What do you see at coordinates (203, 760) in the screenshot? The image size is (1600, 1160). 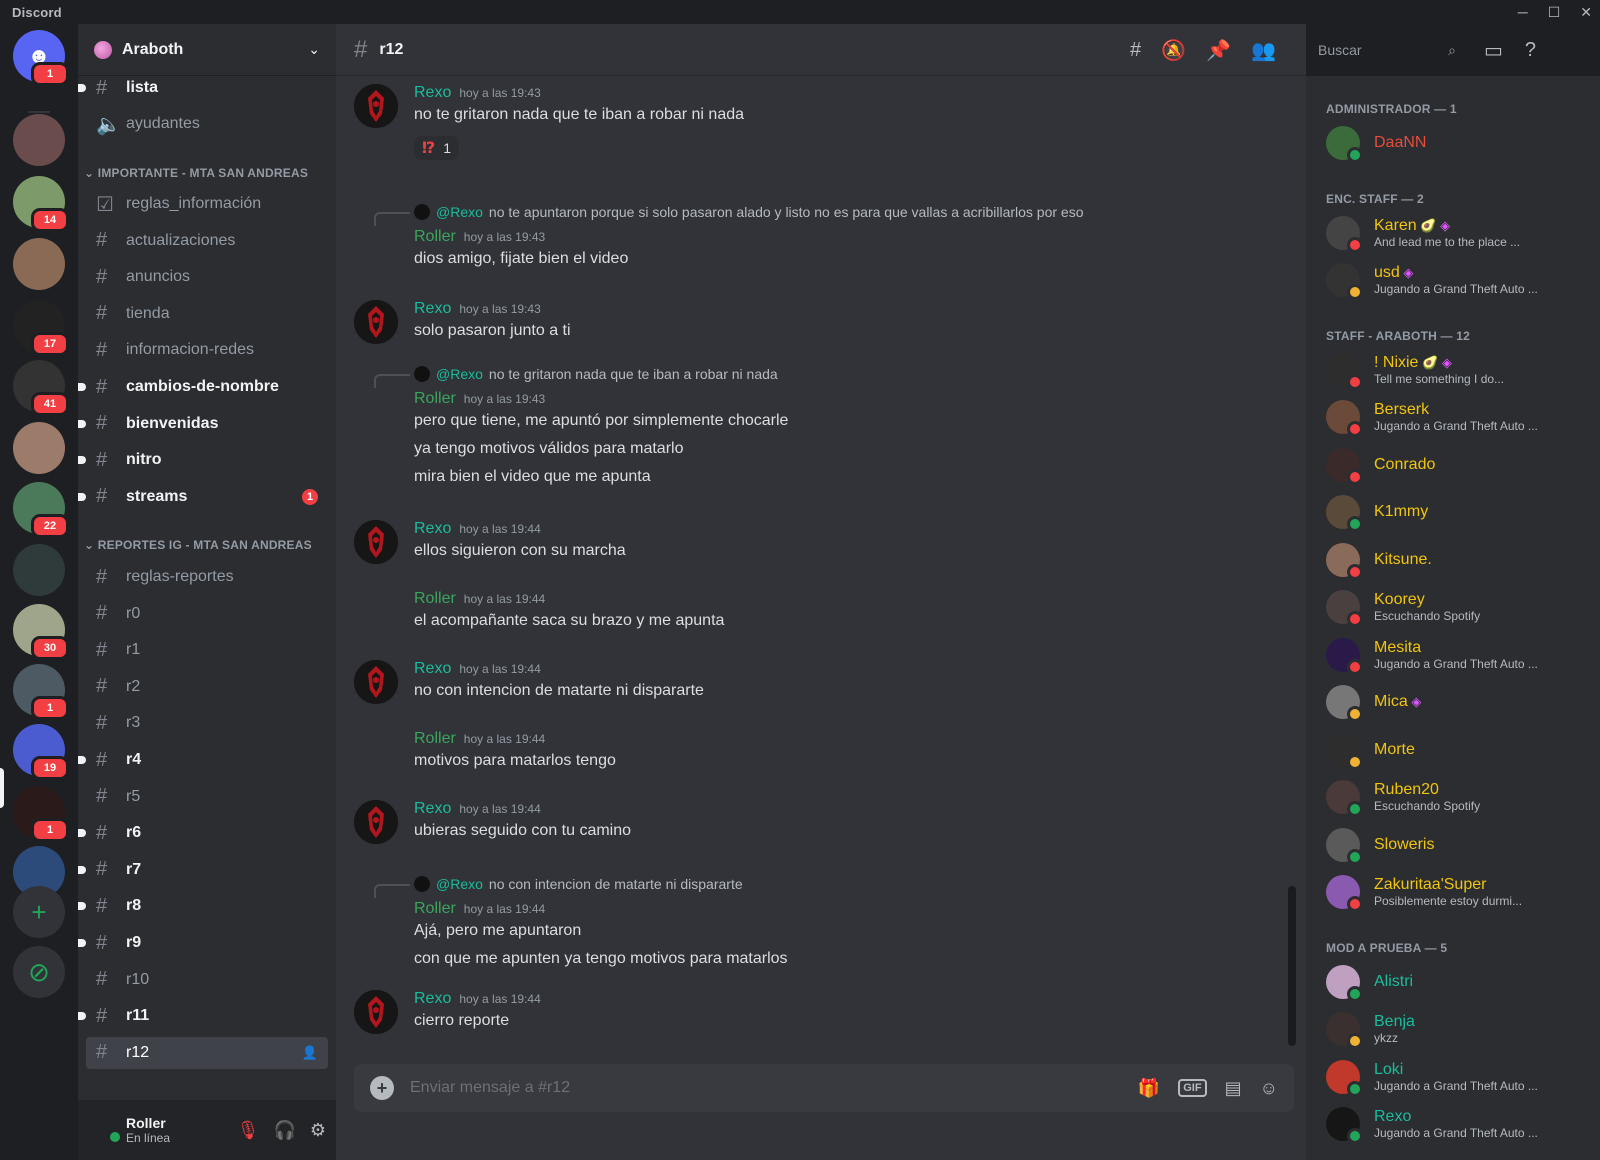 I see `channel-r4: # r4` at bounding box center [203, 760].